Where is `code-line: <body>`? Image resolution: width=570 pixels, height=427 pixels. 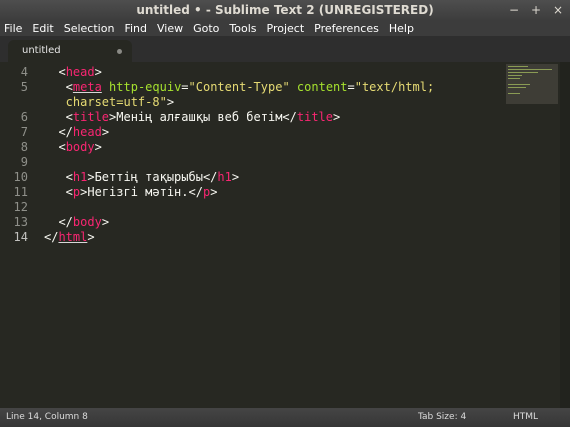
code-line: <body> is located at coordinates (73, 147).